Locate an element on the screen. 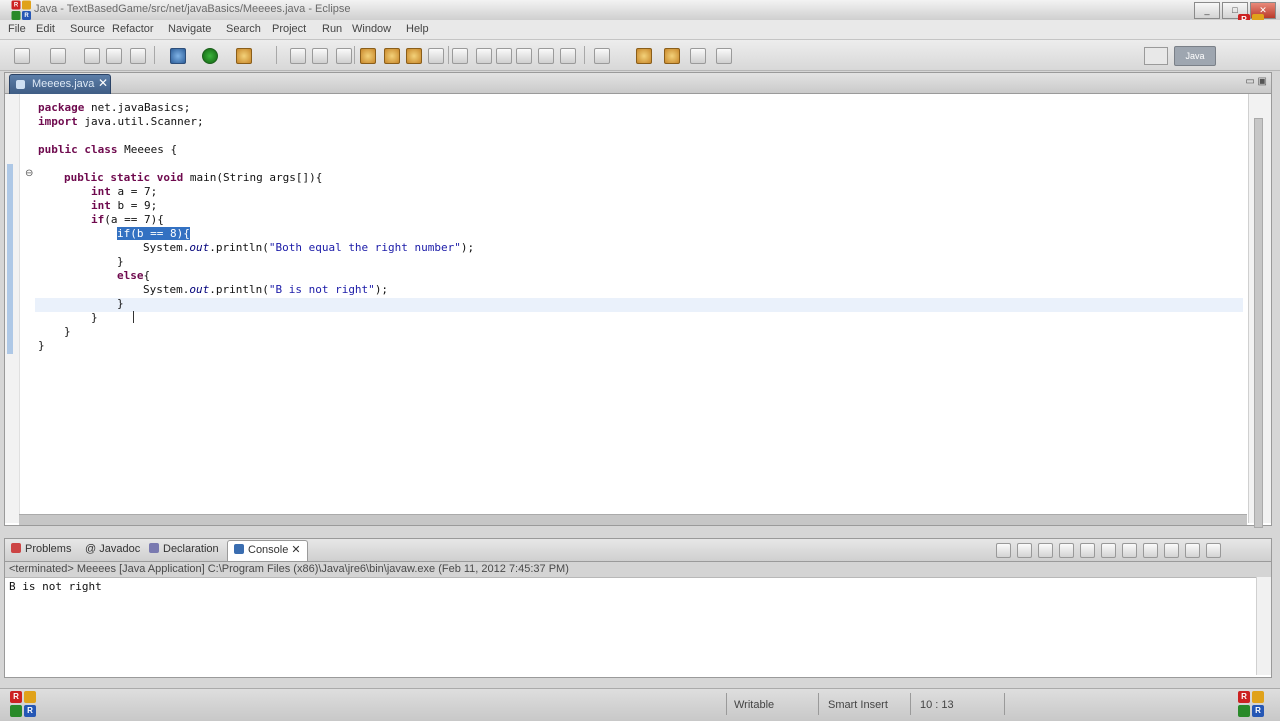  next-annotation-icon is located at coordinates (602, 56).